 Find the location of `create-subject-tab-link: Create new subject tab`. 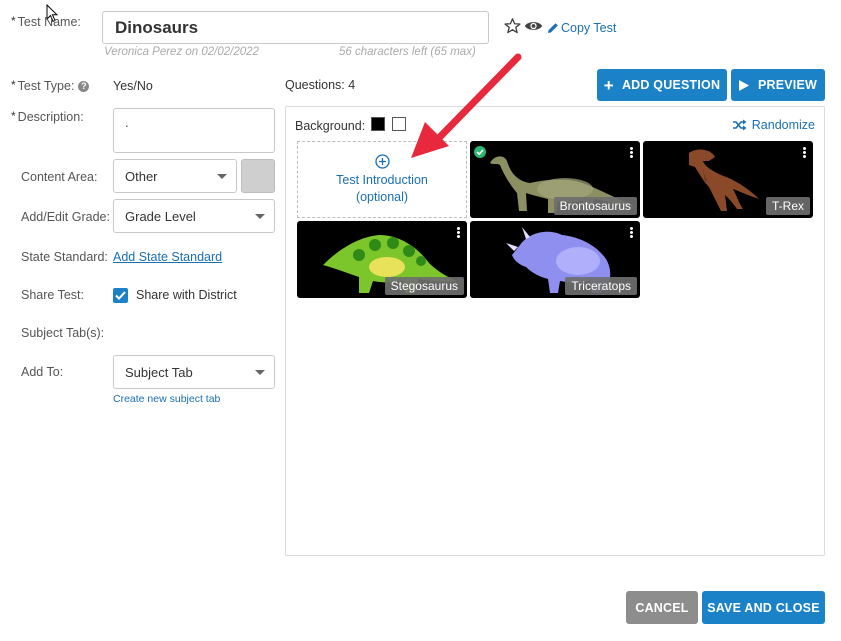

create-subject-tab-link: Create new subject tab is located at coordinates (166, 399).